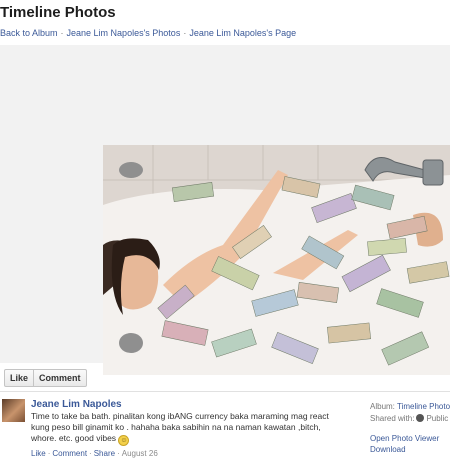 The width and height of the screenshot is (450, 462). I want to click on avatar, so click(13, 410).